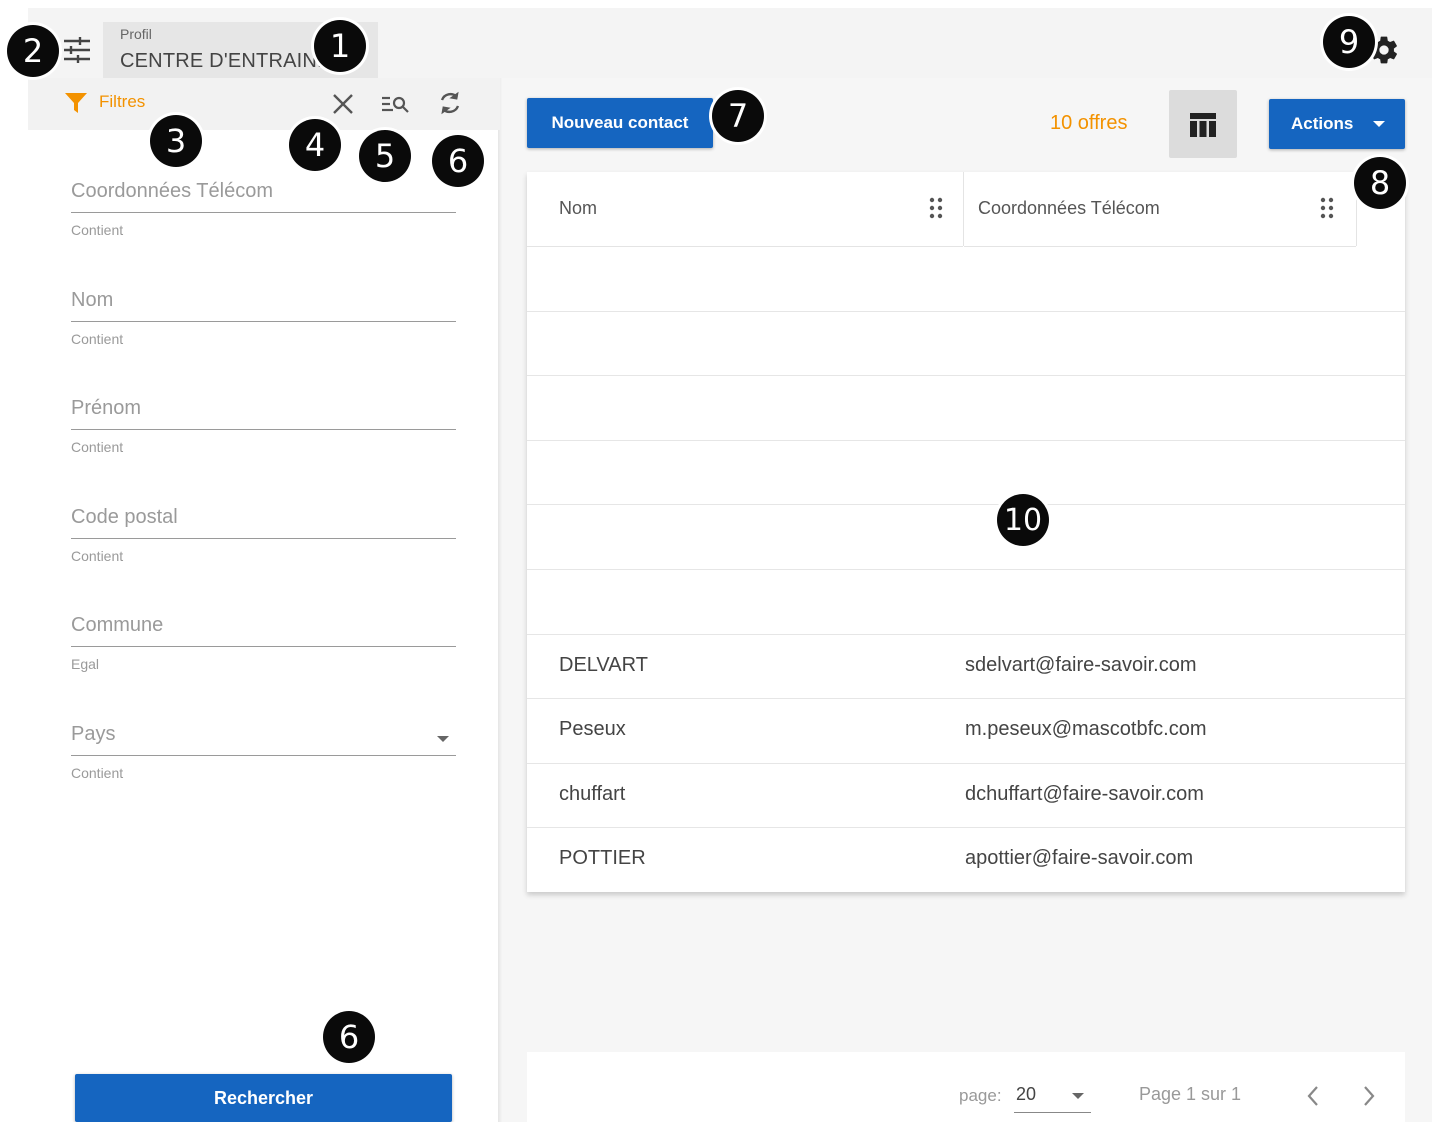 This screenshot has height=1122, width=1437. I want to click on annotation-badge: 5, so click(385, 156).